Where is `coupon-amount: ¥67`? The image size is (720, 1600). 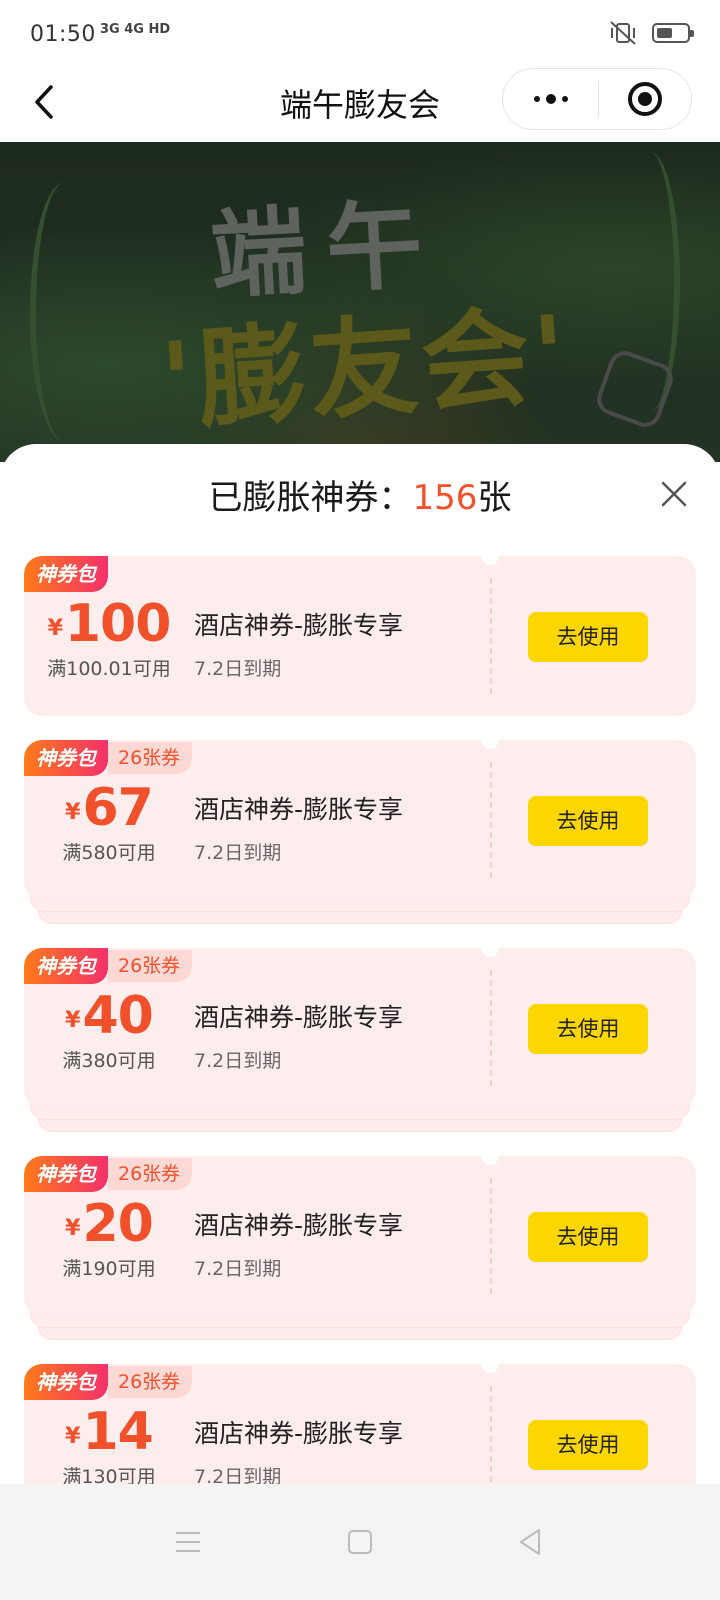 coupon-amount: ¥67 is located at coordinates (109, 808).